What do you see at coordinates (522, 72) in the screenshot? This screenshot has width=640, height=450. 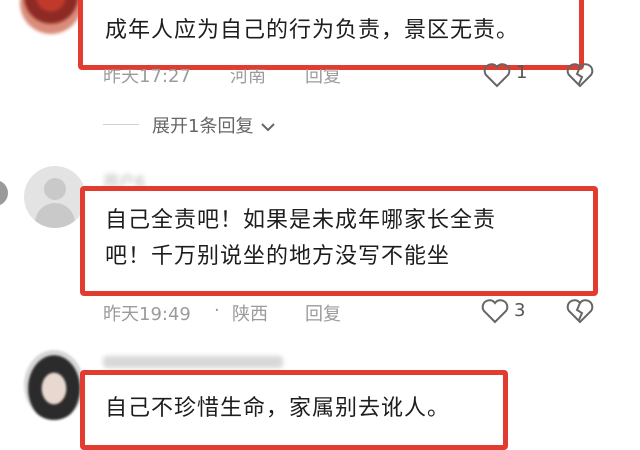 I see `like-count: 1` at bounding box center [522, 72].